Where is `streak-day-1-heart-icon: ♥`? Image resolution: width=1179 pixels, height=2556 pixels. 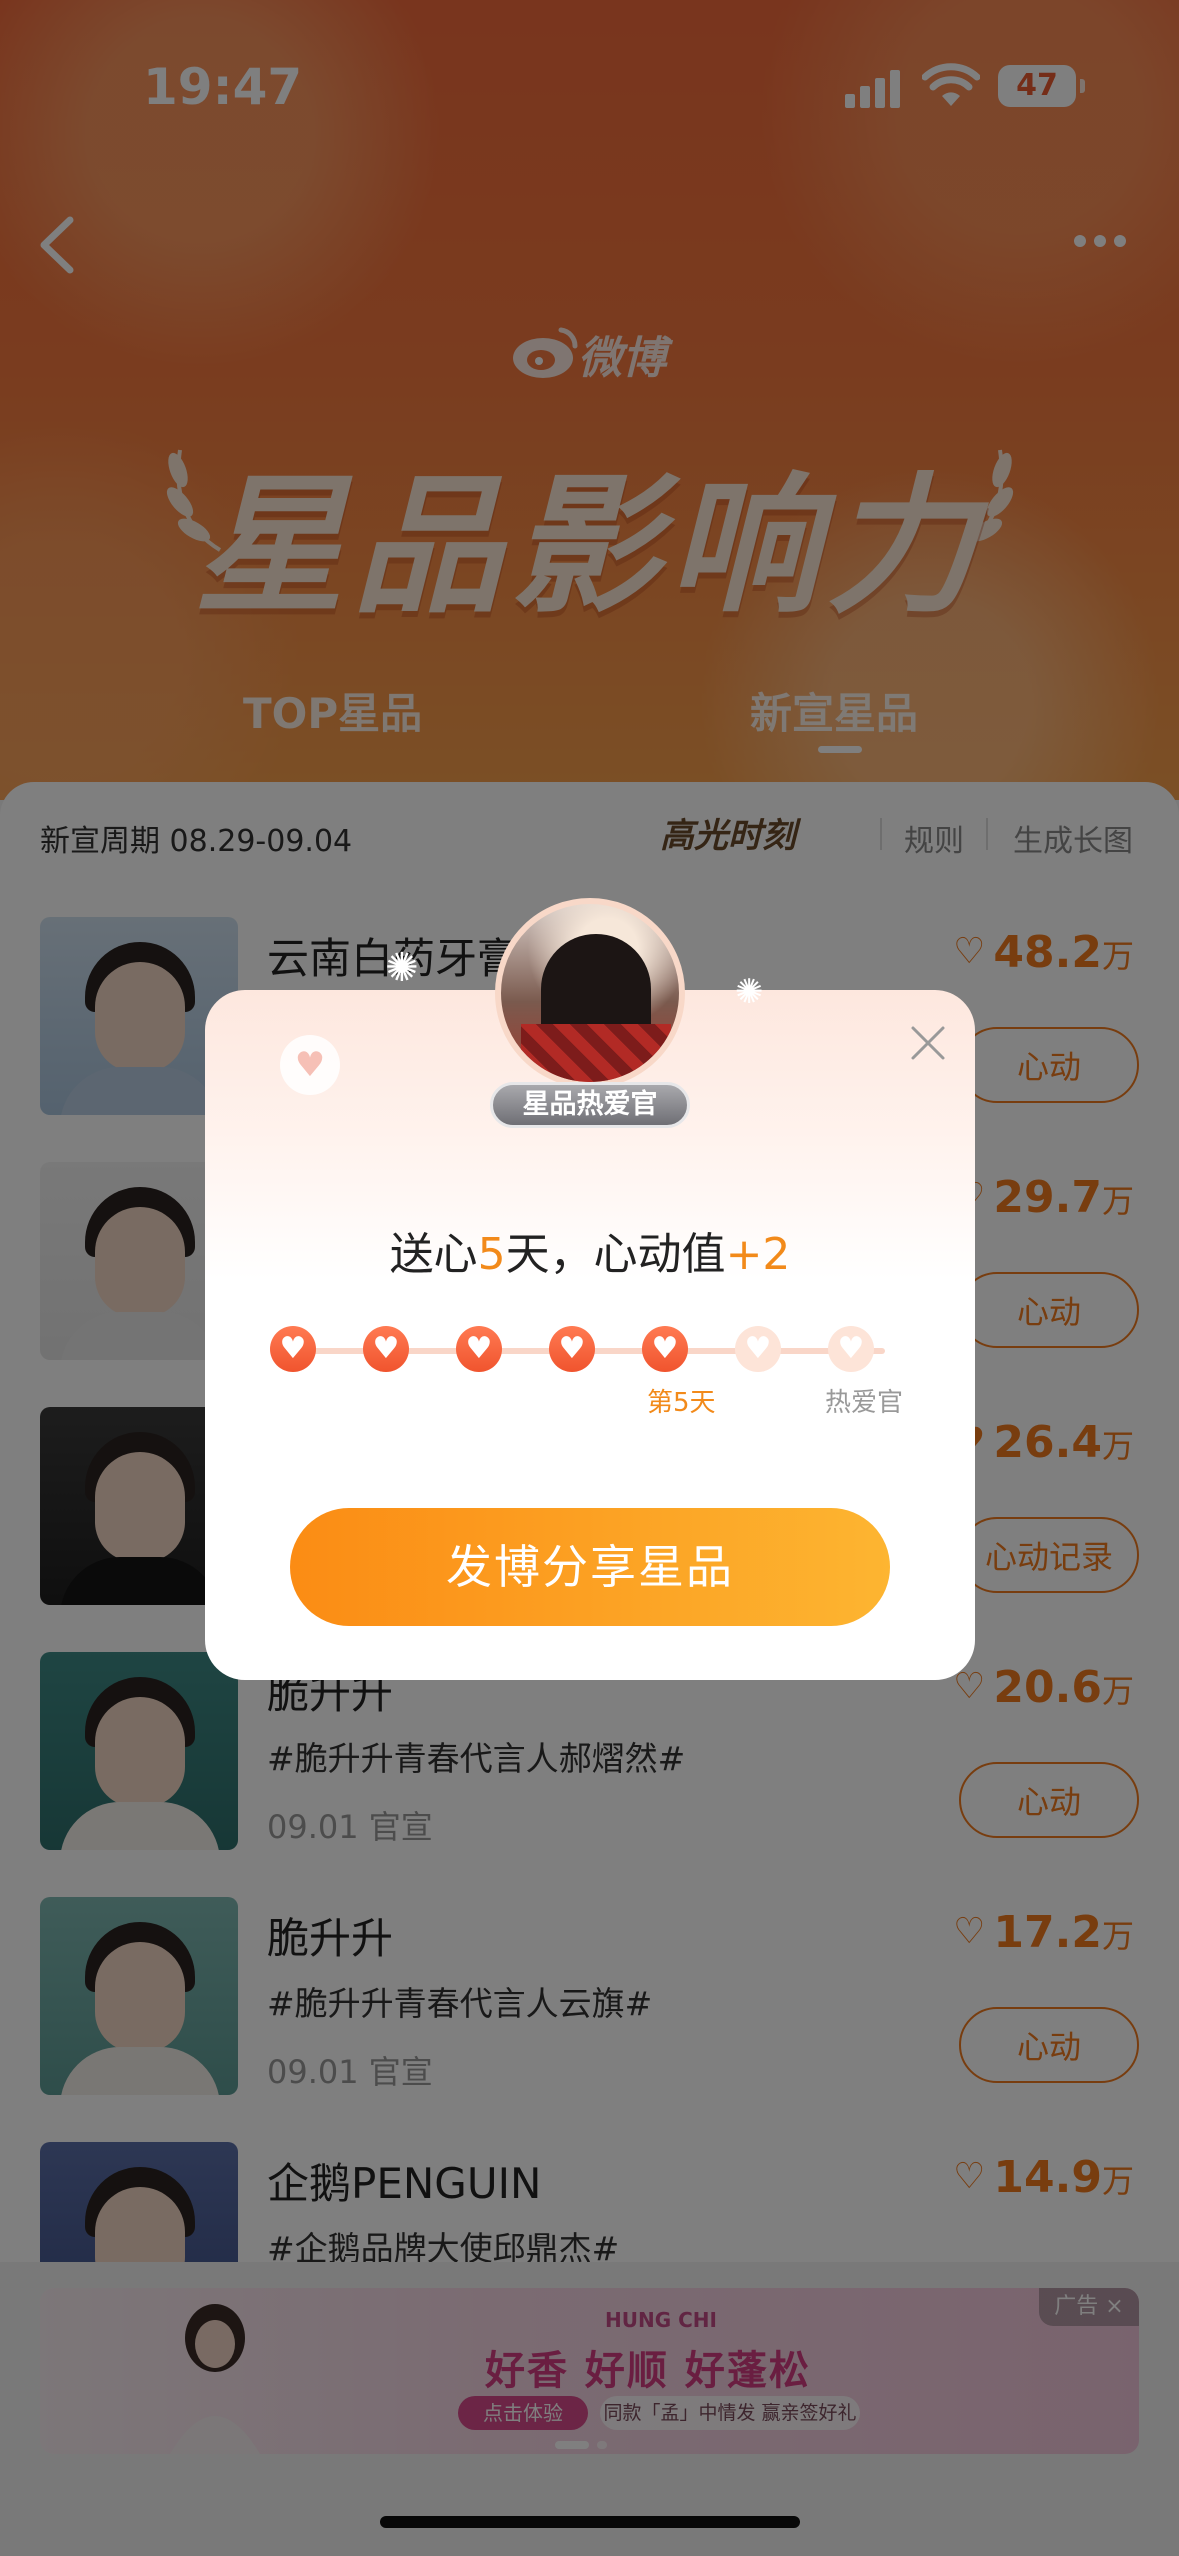
streak-day-1-heart-icon: ♥ is located at coordinates (293, 1349).